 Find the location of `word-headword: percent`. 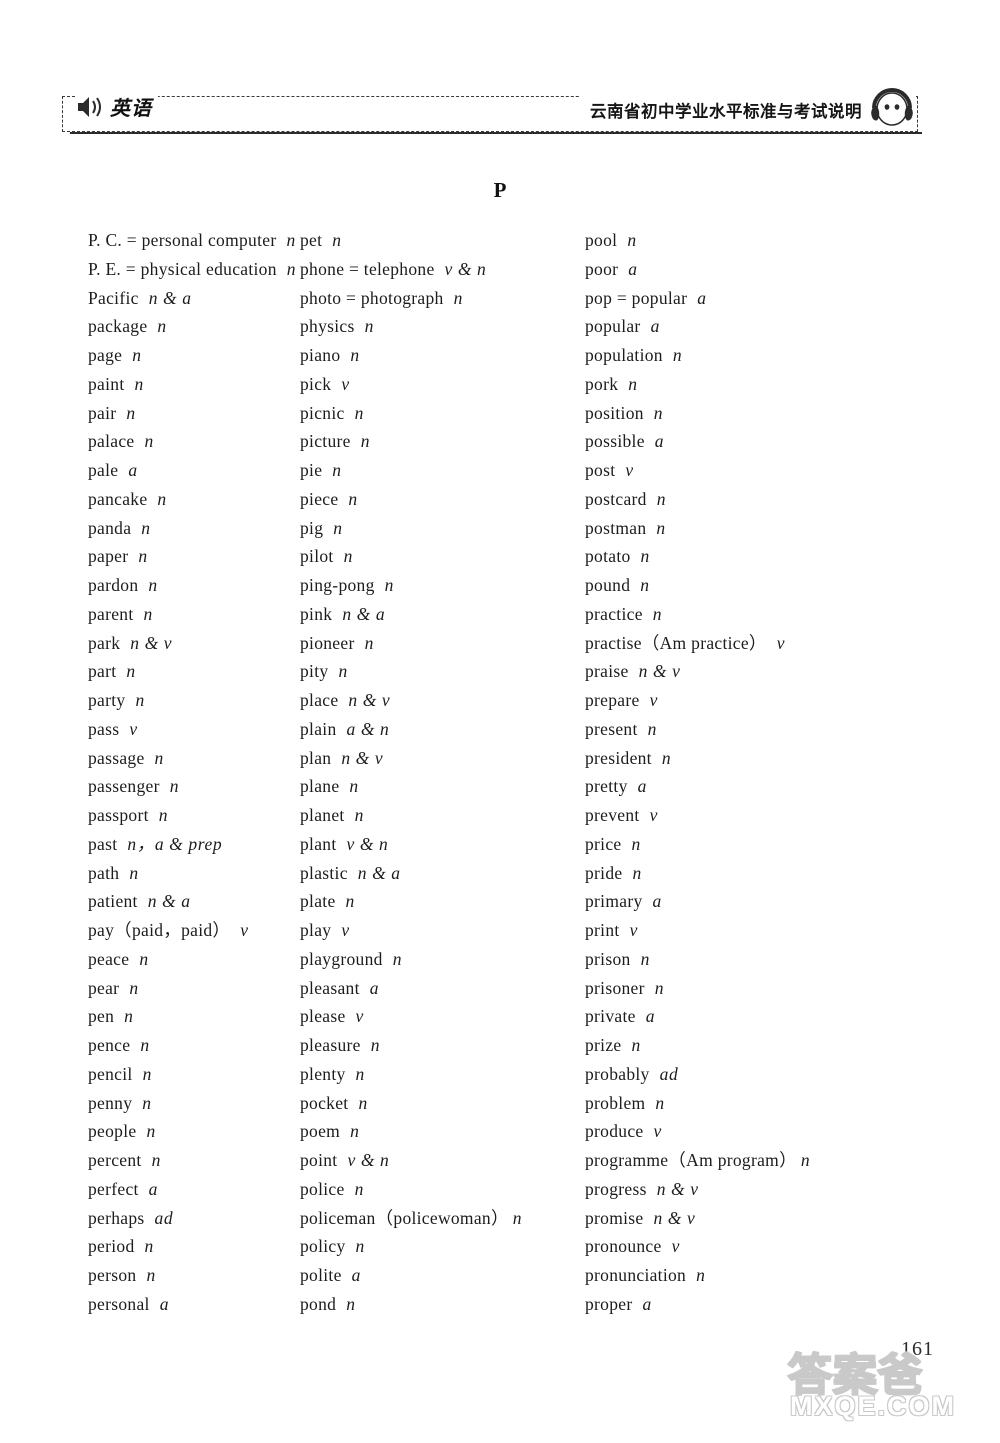

word-headword: percent is located at coordinates (115, 1160).